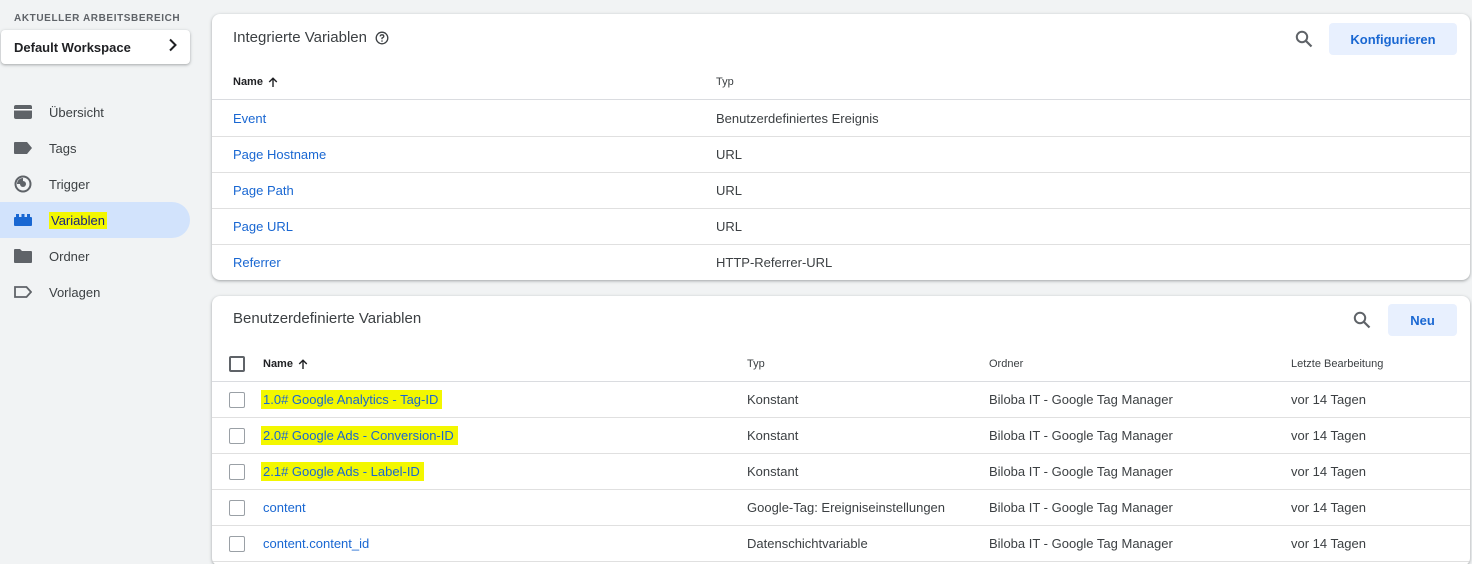 The width and height of the screenshot is (1472, 564). What do you see at coordinates (841, 191) in the screenshot?
I see `table-row: Page Path URL` at bounding box center [841, 191].